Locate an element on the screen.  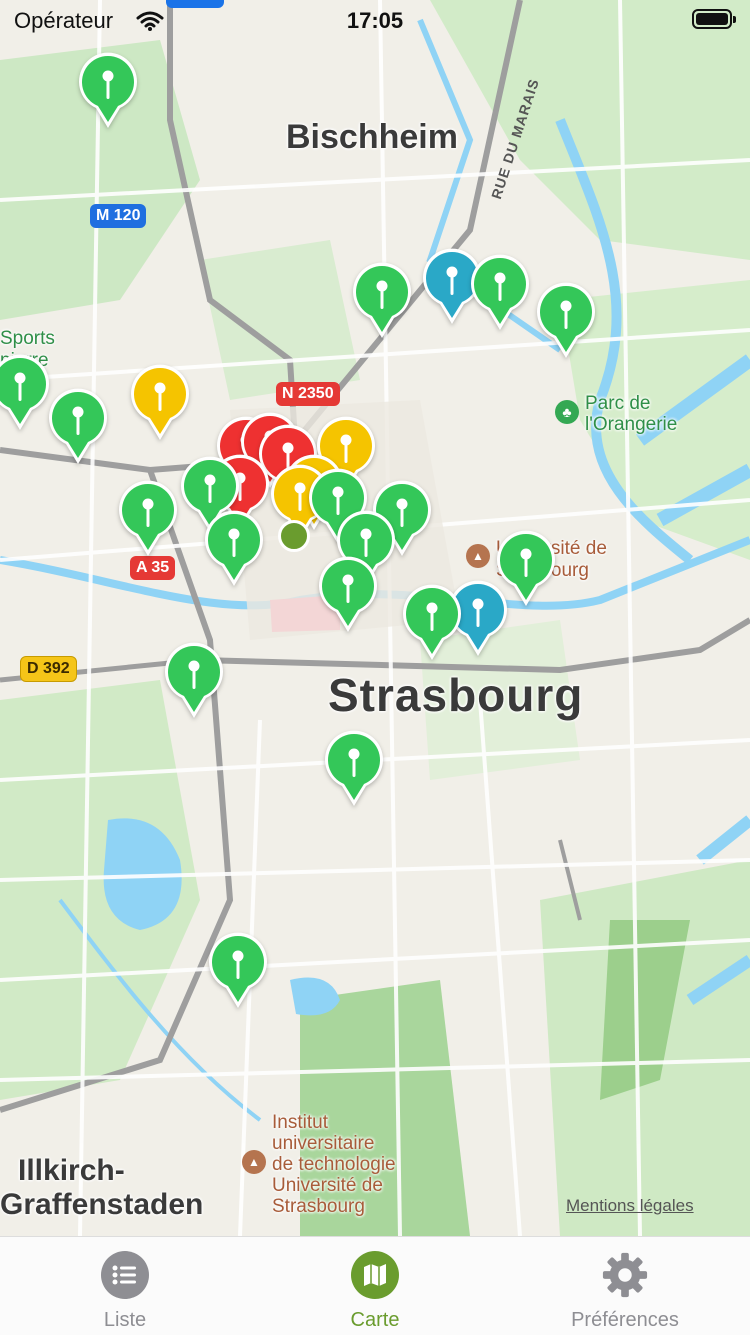
parc-label-2: l'Orangerie is located at coordinates (631, 424).